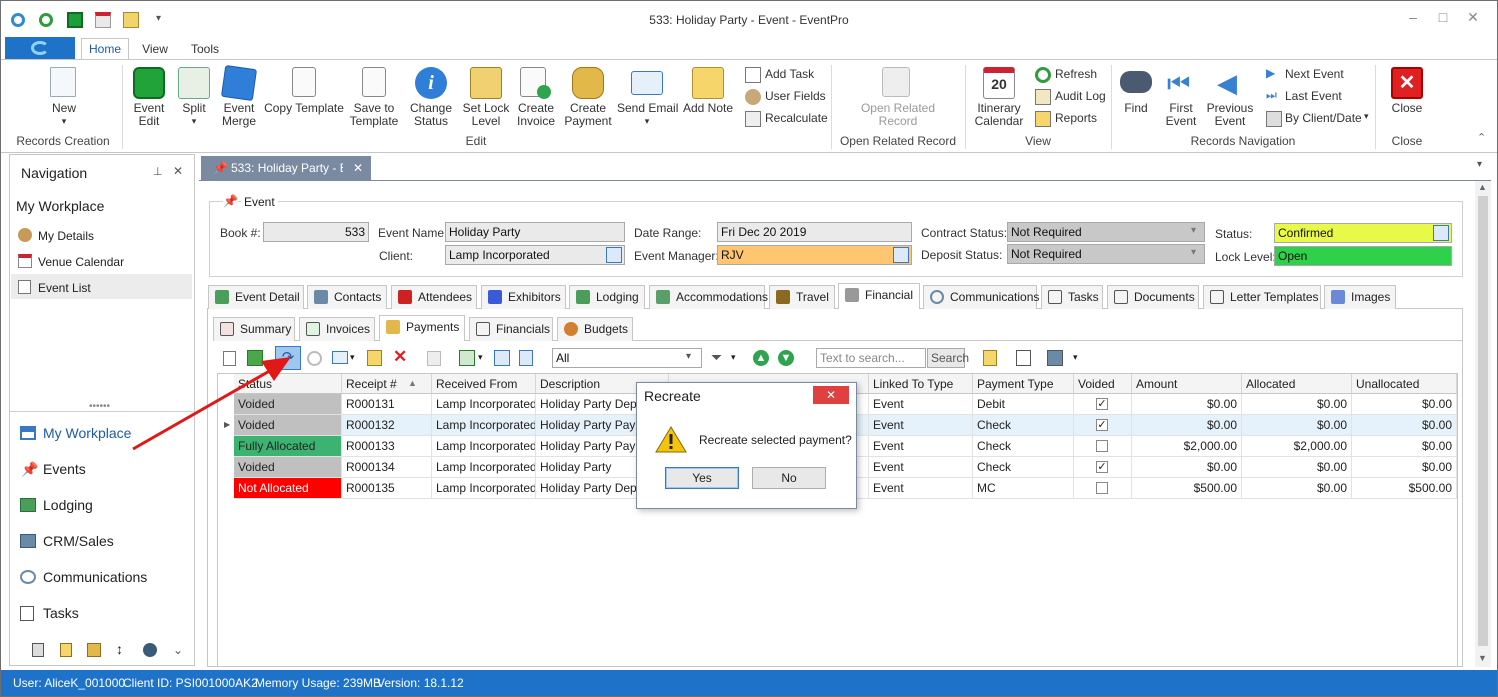  Describe the element at coordinates (1075, 357) in the screenshot. I see `save-layout-dropdown-icon: ▾` at that location.